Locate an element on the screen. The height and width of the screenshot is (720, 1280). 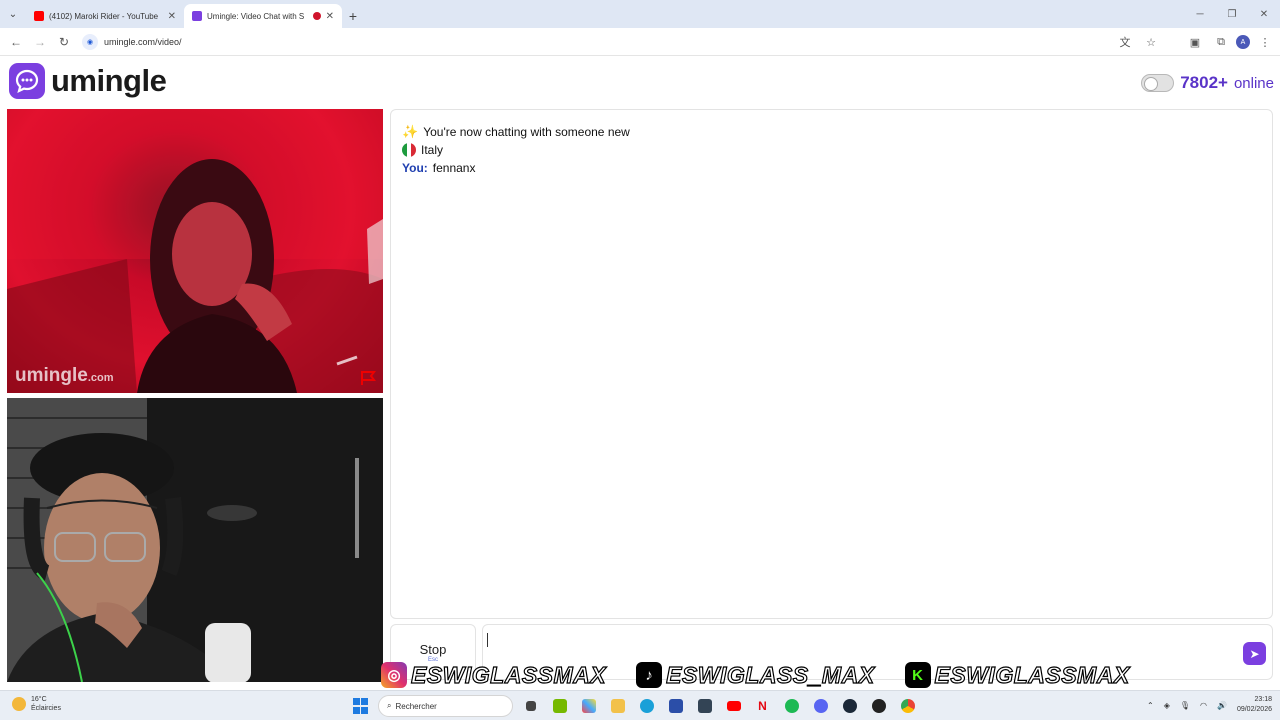
time: 23:18 is located at coordinates (1263, 699).